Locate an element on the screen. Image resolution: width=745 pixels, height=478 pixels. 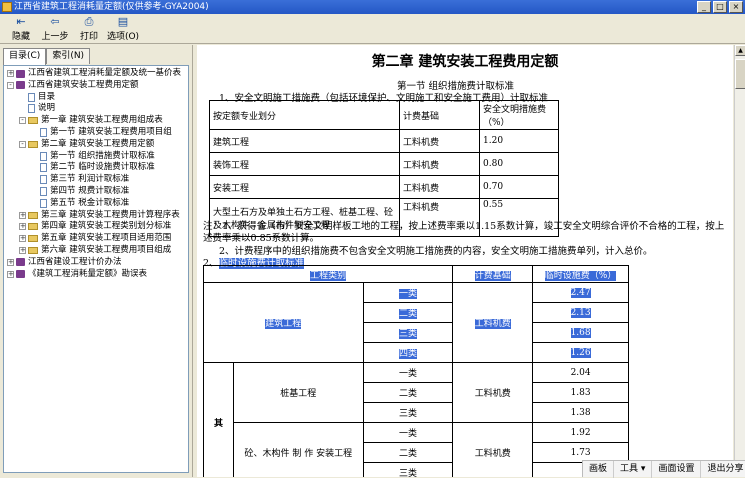
table-cell: 1.92 is located at coordinates (580, 432).